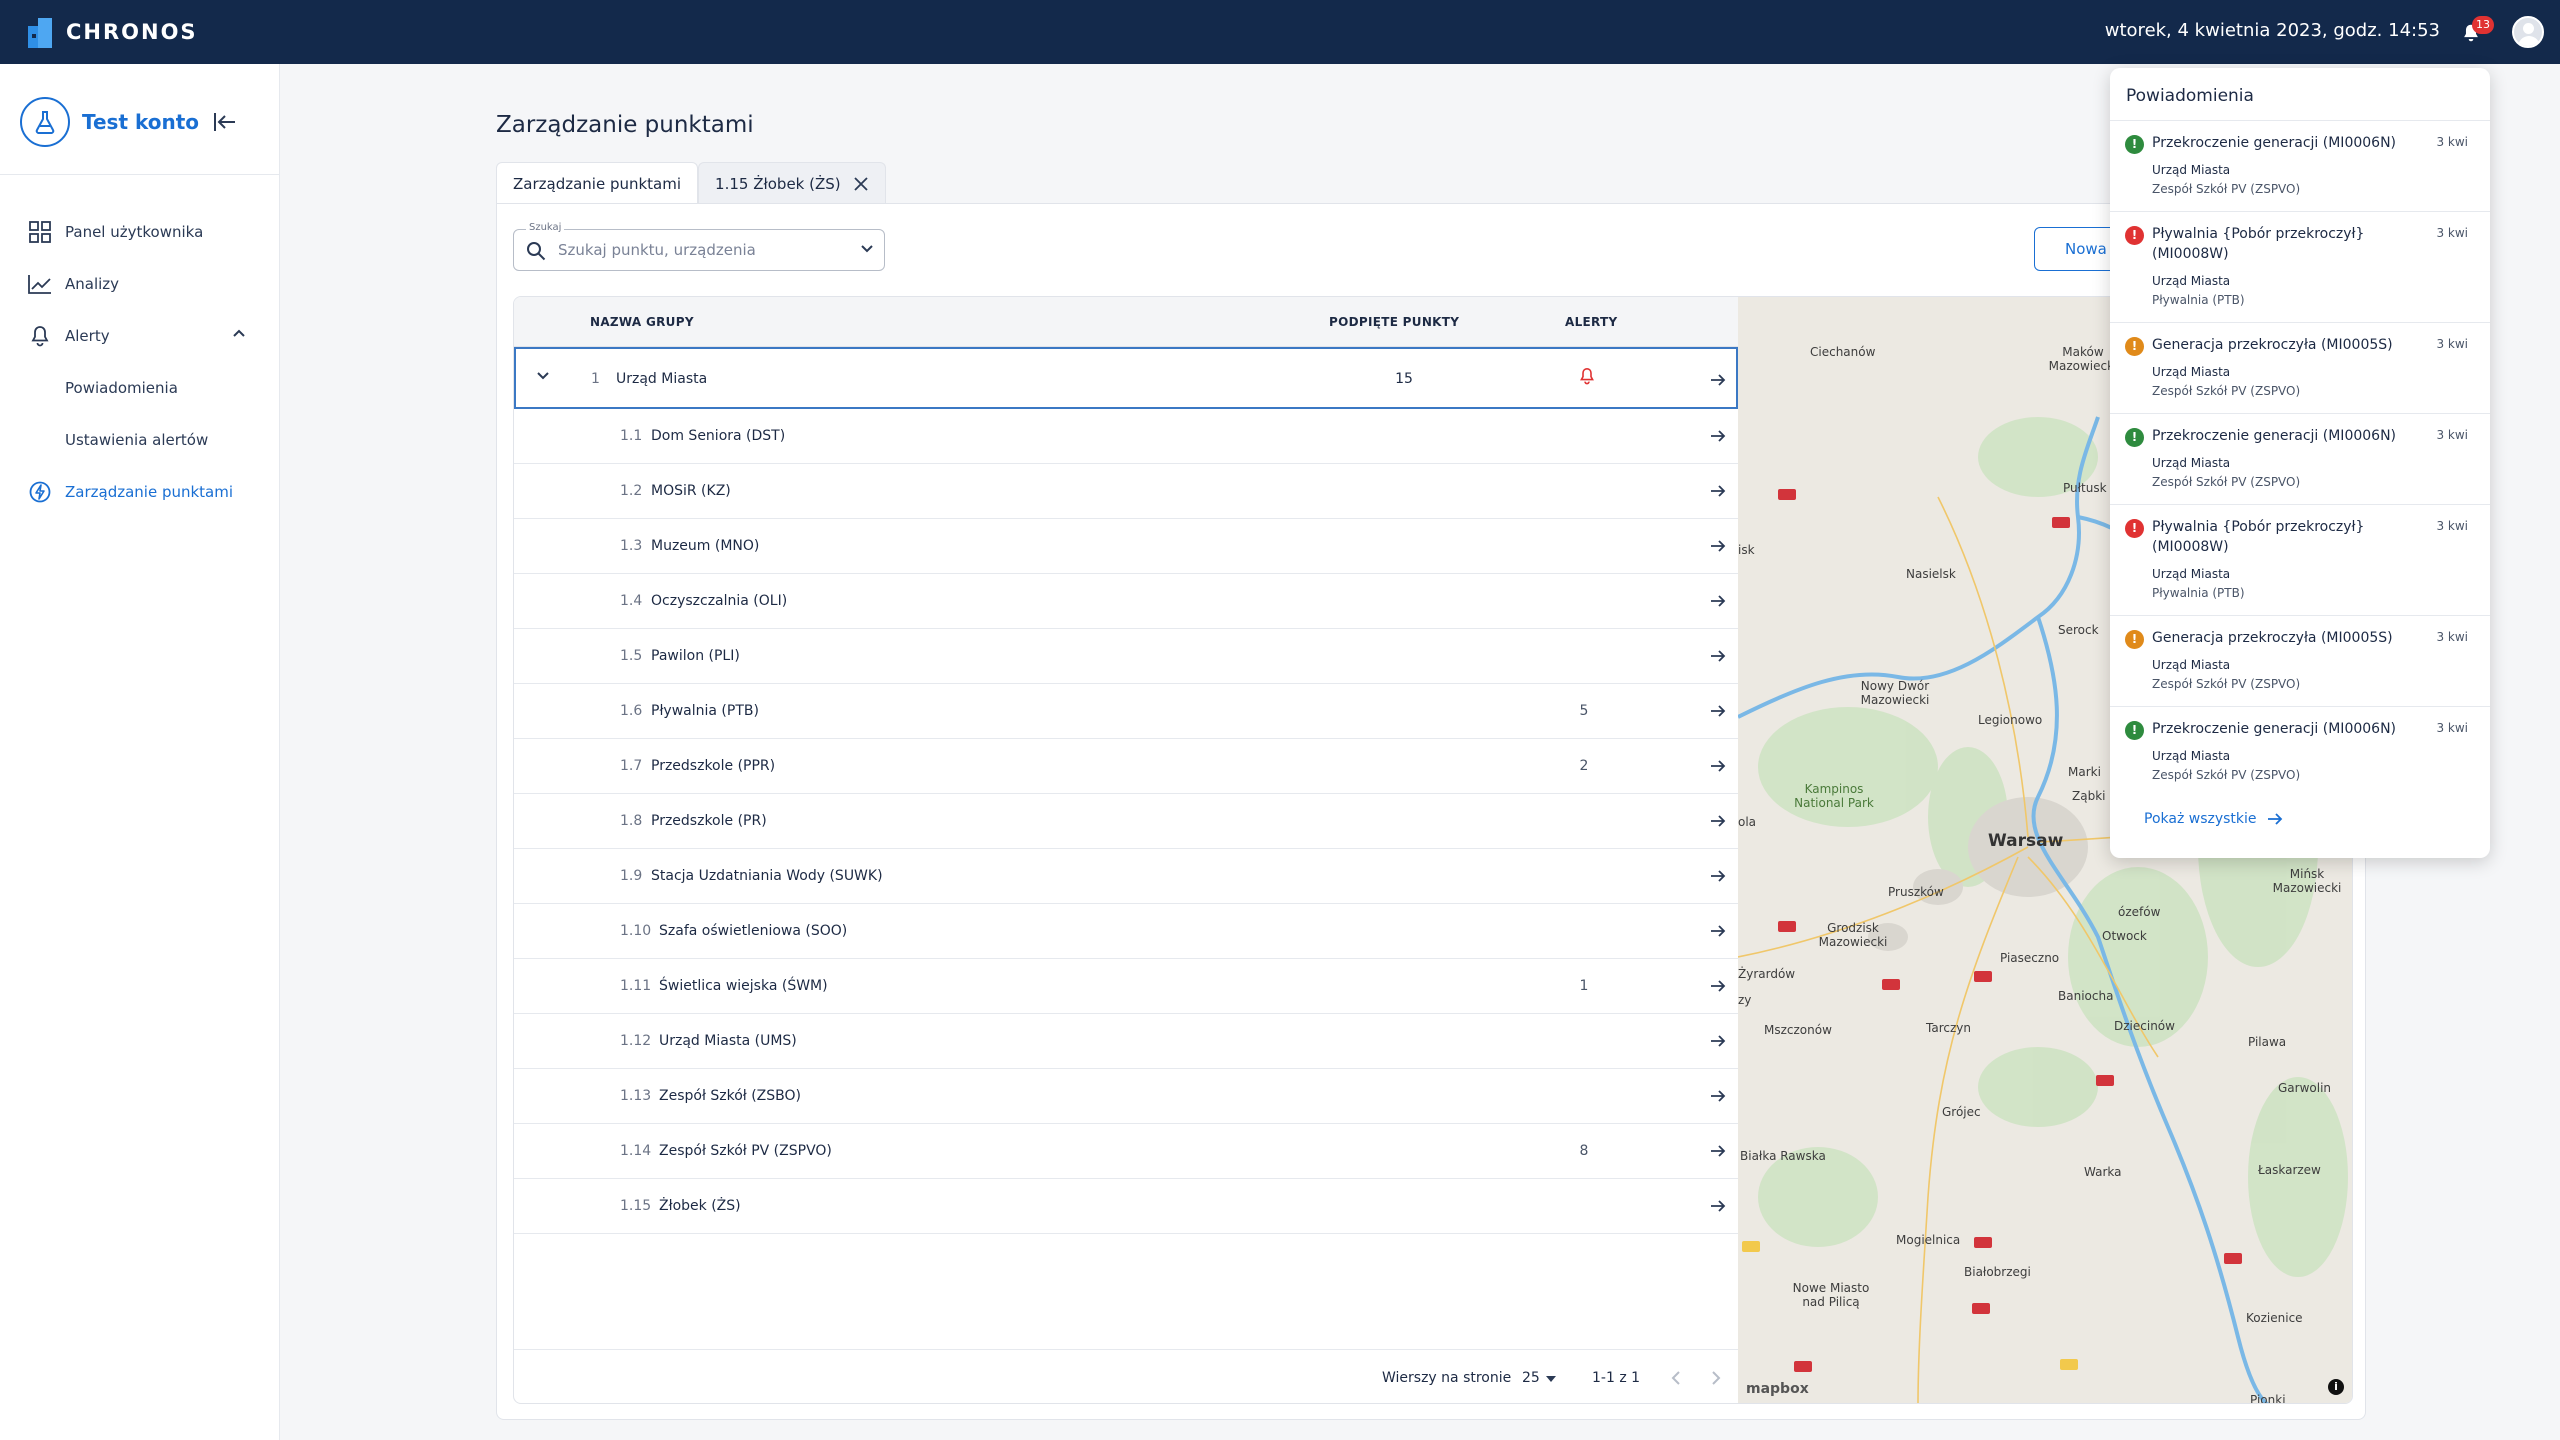  Describe the element at coordinates (1126, 436) in the screenshot. I see `table-row: 1.1 Dom Seniora (DST)` at that location.